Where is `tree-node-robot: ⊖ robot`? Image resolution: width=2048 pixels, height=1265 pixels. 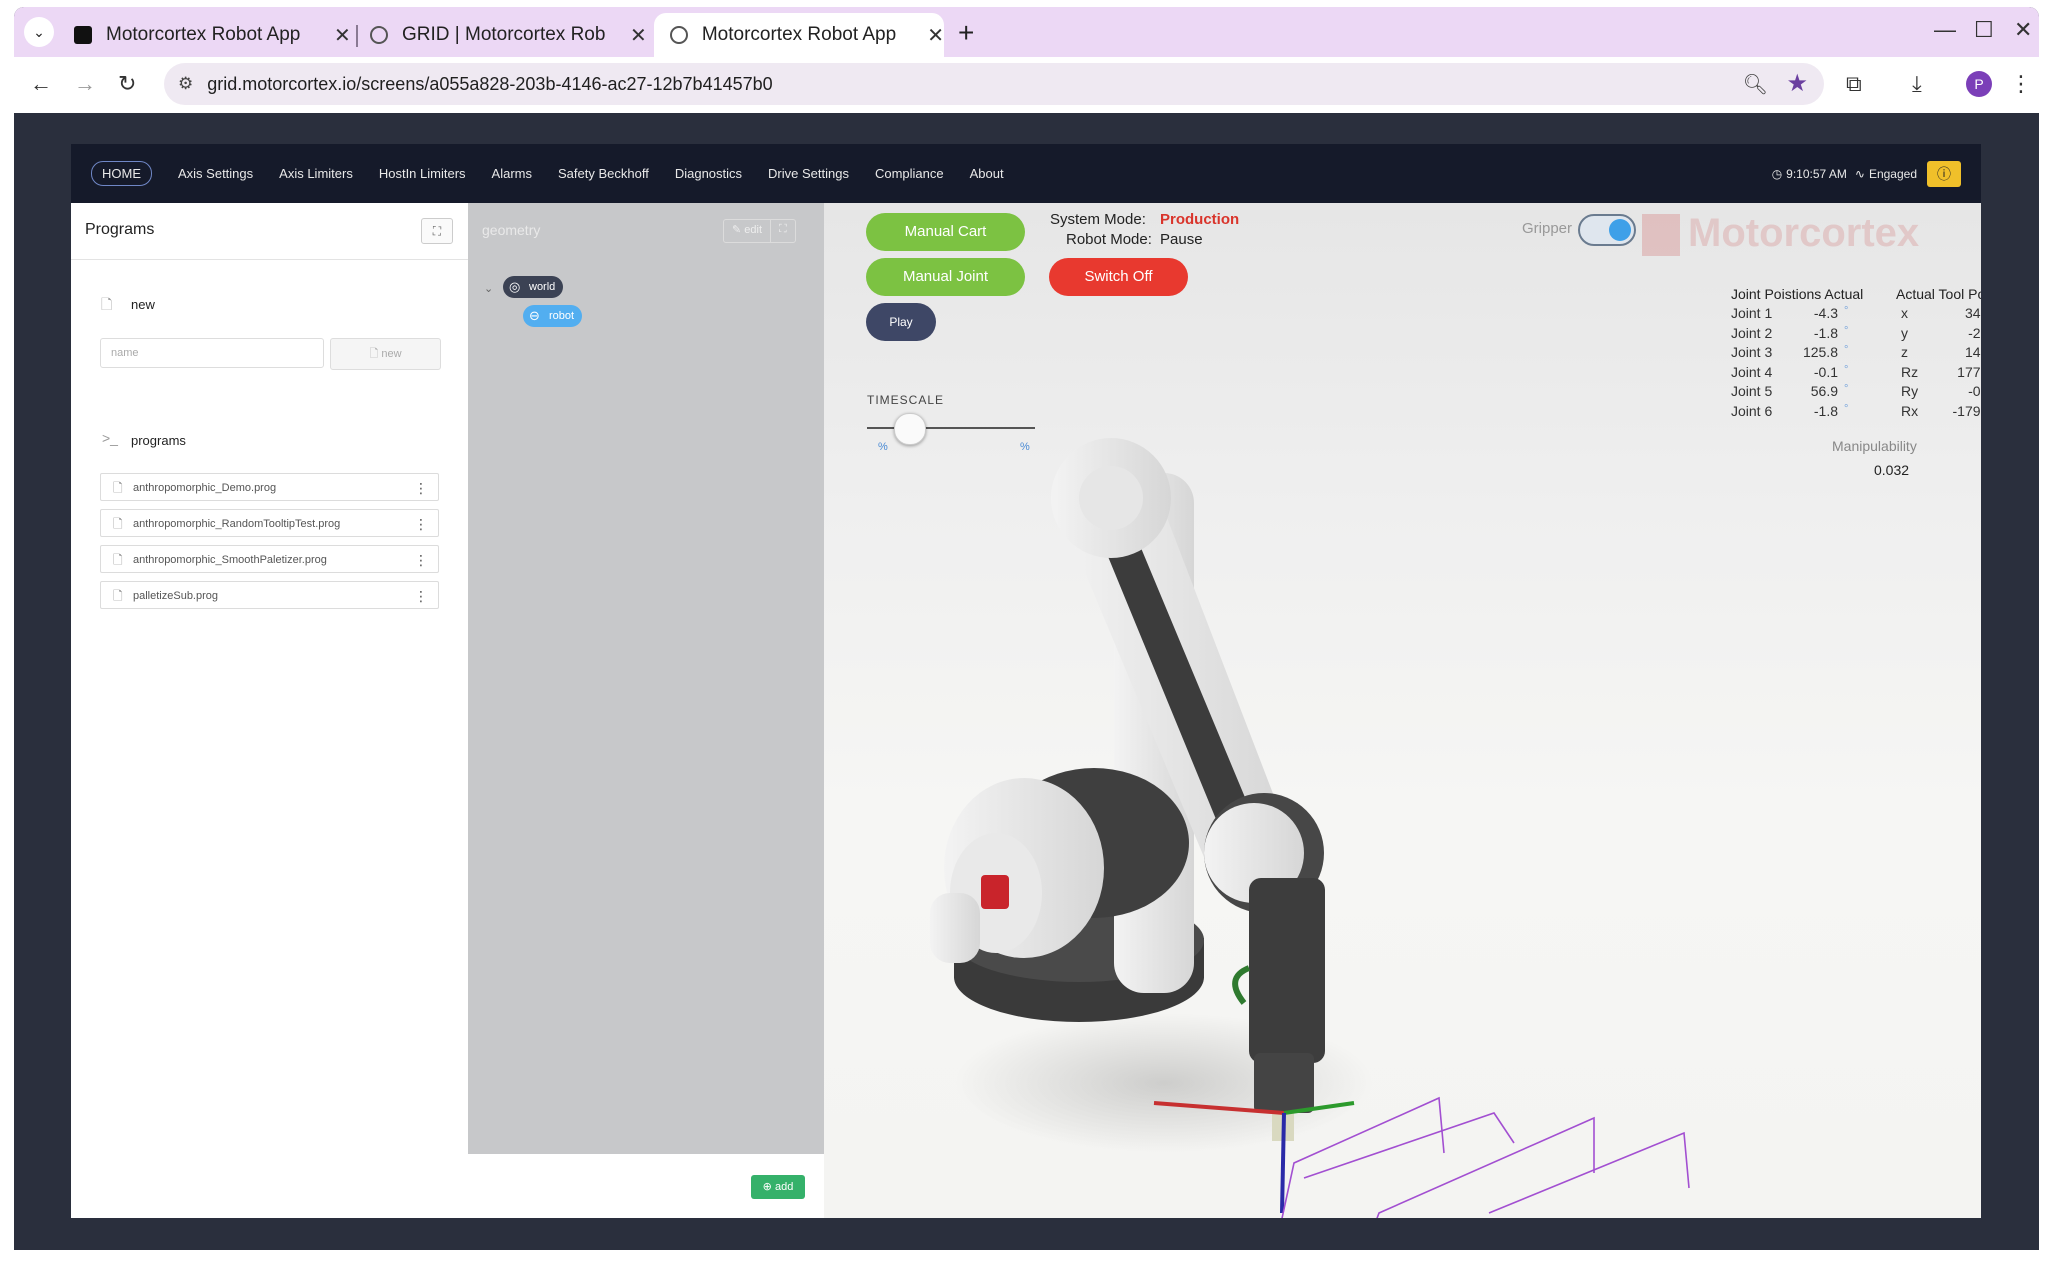 tree-node-robot: ⊖ robot is located at coordinates (553, 316).